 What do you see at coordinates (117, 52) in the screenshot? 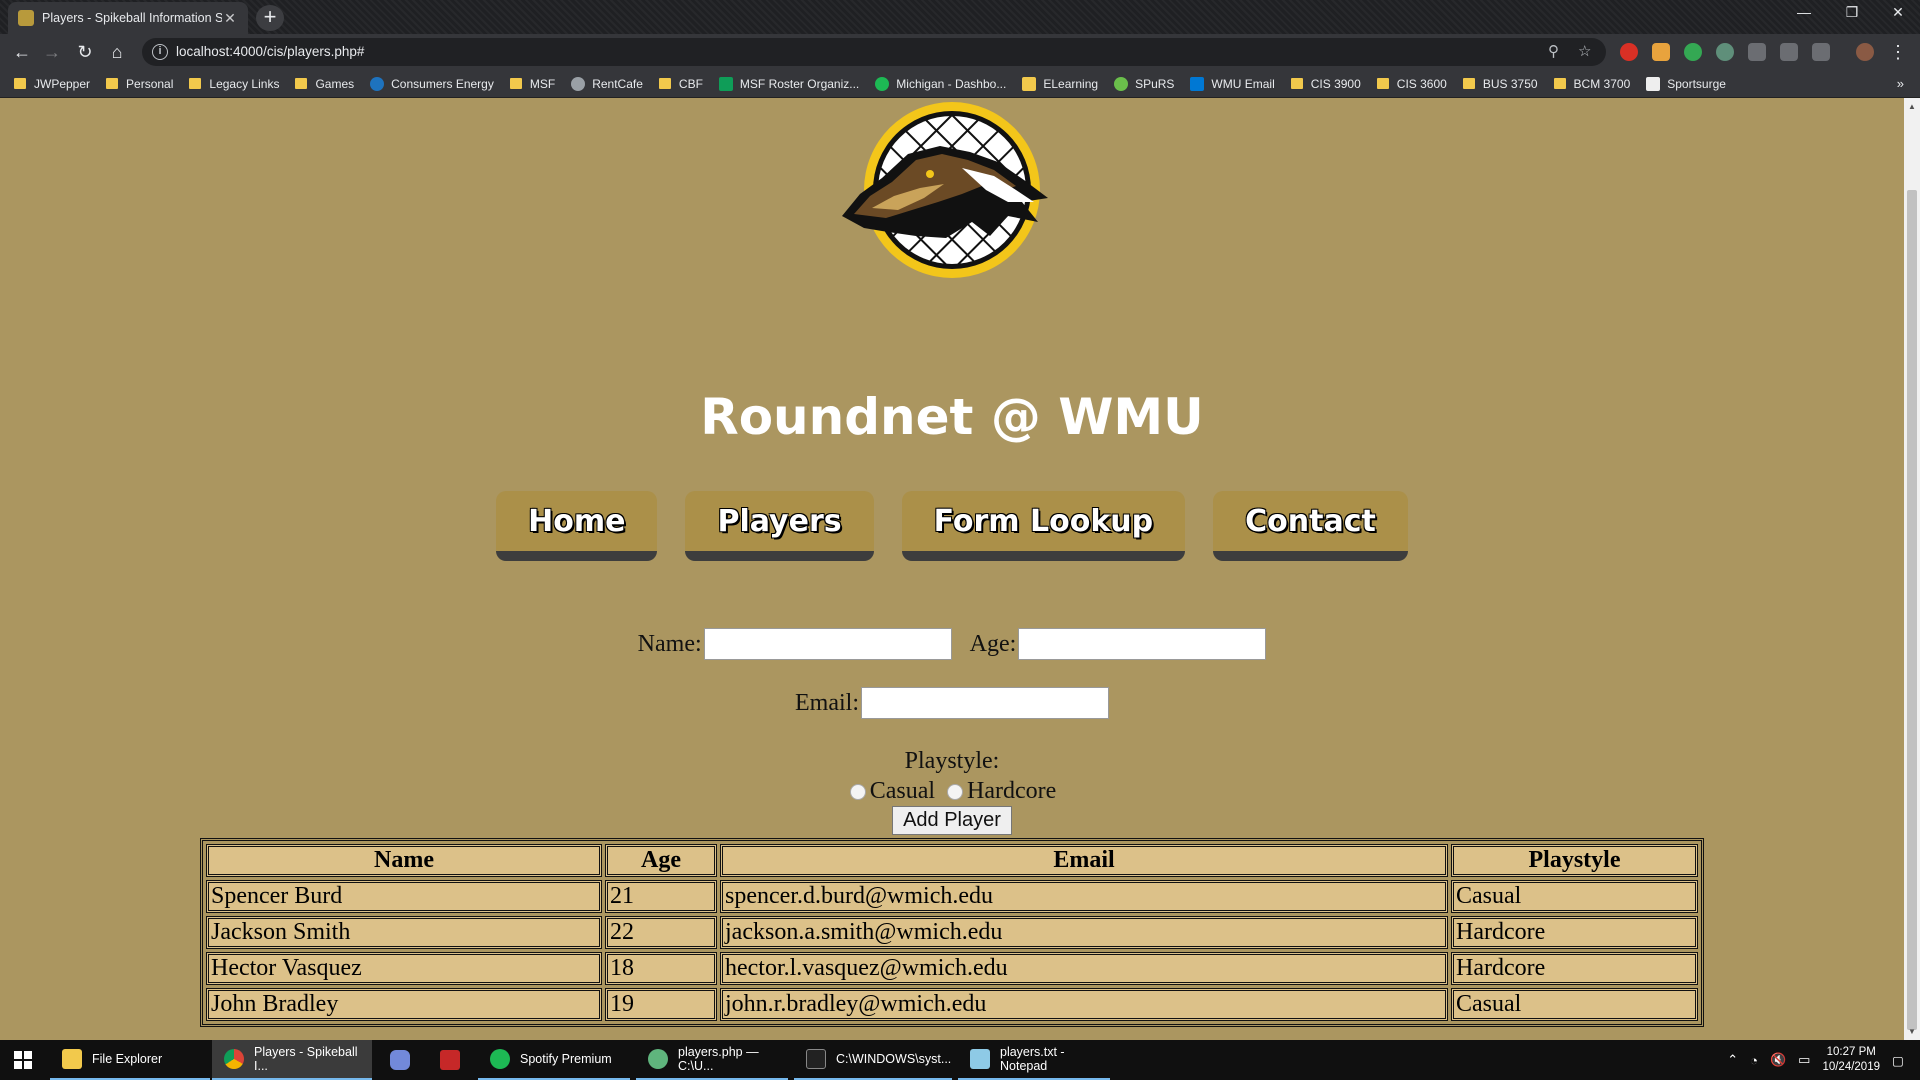
I see `home-icon: ⌂` at bounding box center [117, 52].